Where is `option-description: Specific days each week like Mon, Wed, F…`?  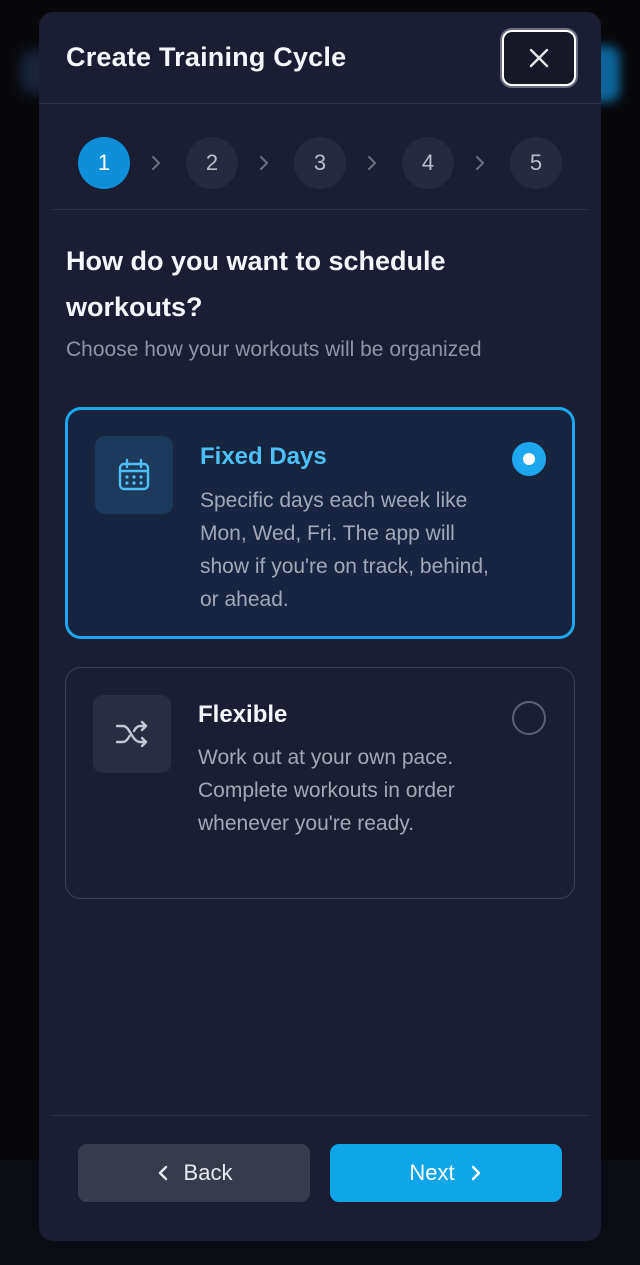
option-description: Specific days each week like Mon, Wed, F… is located at coordinates (344, 550).